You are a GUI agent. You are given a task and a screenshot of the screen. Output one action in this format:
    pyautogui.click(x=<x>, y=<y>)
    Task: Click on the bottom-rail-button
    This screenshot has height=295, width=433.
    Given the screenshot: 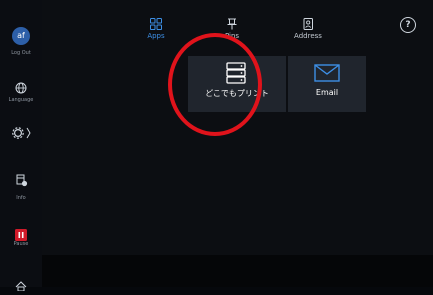 What is the action you would take?
    pyautogui.click(x=21, y=285)
    